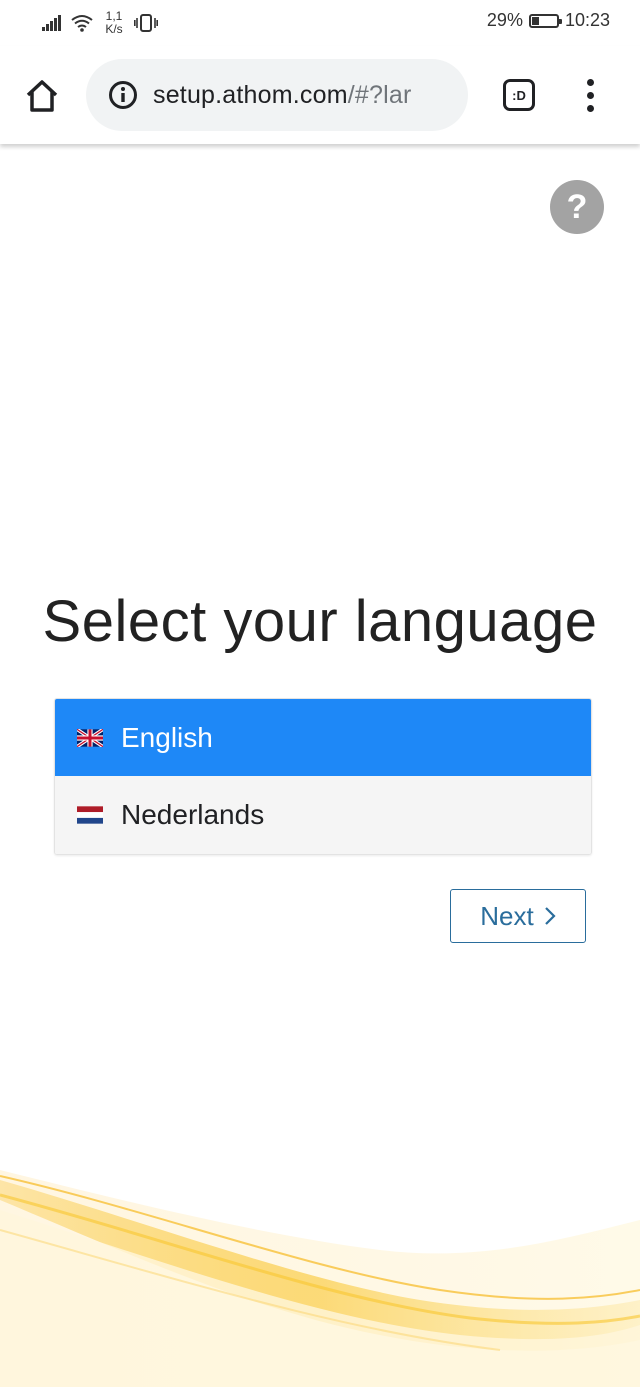 Image resolution: width=640 pixels, height=1387 pixels. I want to click on wifi-icon, so click(82, 23).